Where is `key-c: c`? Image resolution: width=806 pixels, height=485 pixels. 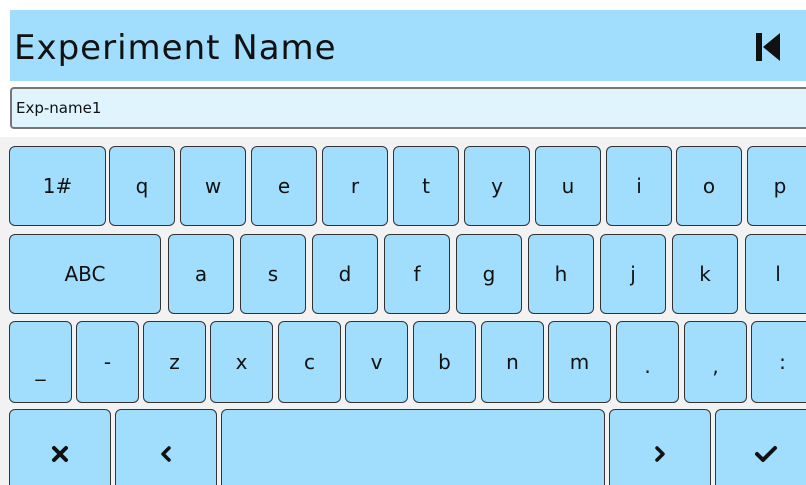
key-c: c is located at coordinates (309, 362).